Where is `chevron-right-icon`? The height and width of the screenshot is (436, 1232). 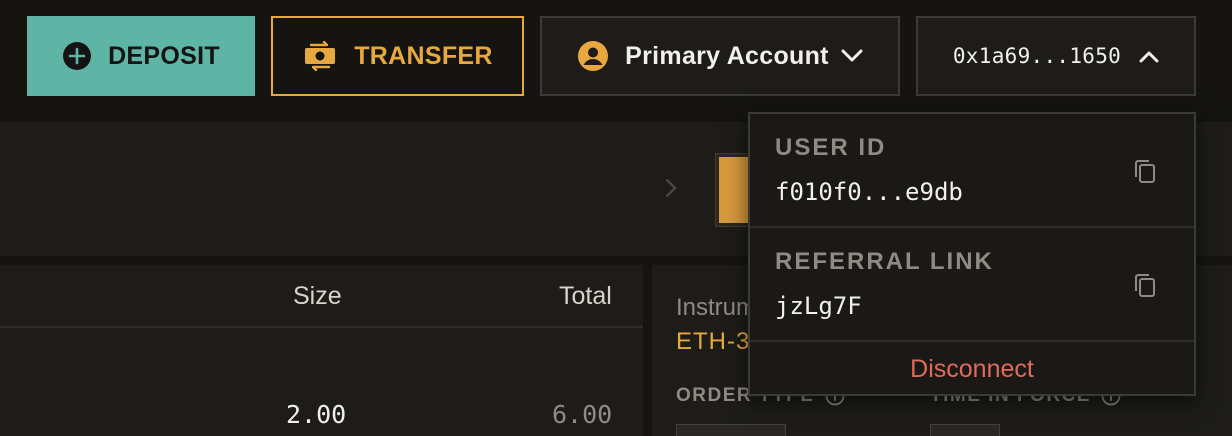 chevron-right-icon is located at coordinates (671, 190).